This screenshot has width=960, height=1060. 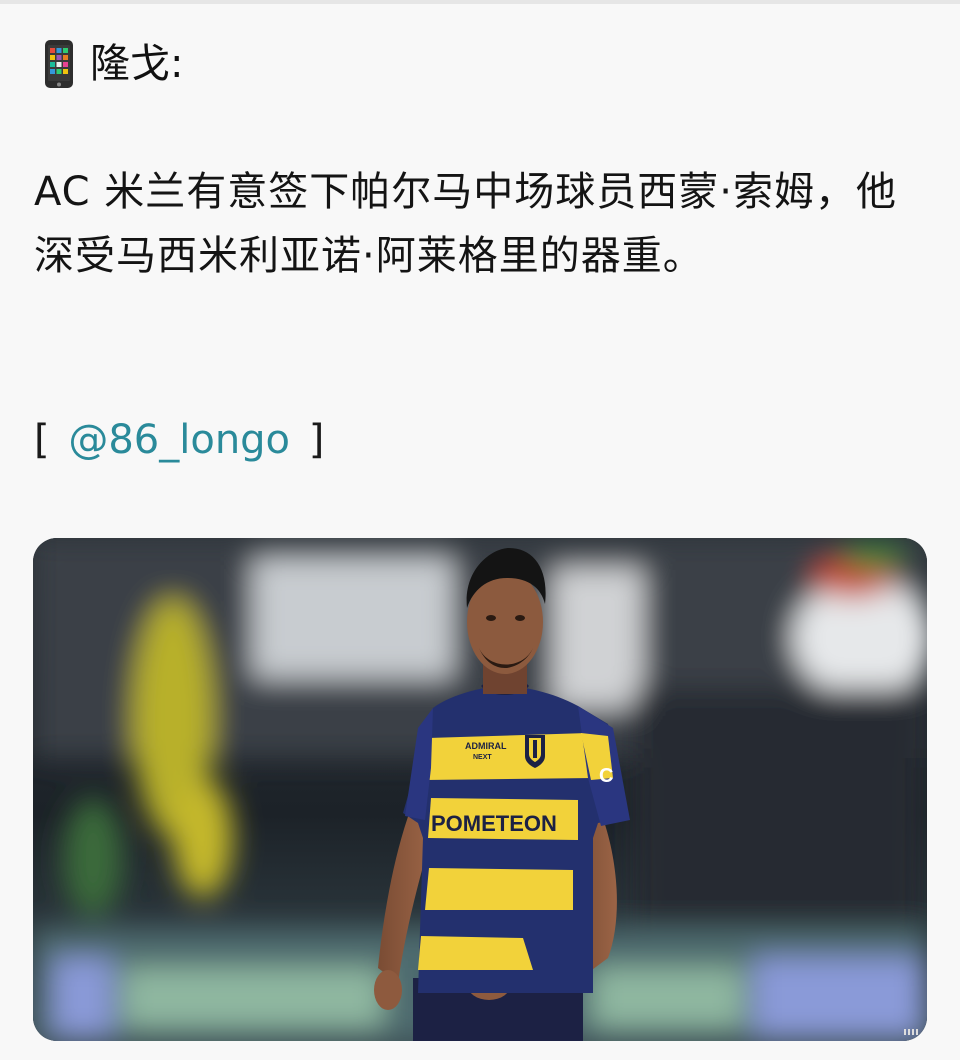 What do you see at coordinates (482, 757) in the screenshot?
I see `jersey-top-sponsor-sub-text: NEXT` at bounding box center [482, 757].